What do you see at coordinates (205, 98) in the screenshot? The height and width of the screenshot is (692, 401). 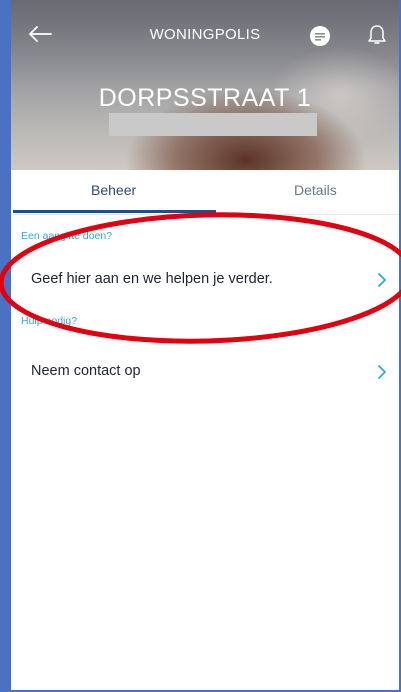 I see `address-title: DORPSSTRAAT 1` at bounding box center [205, 98].